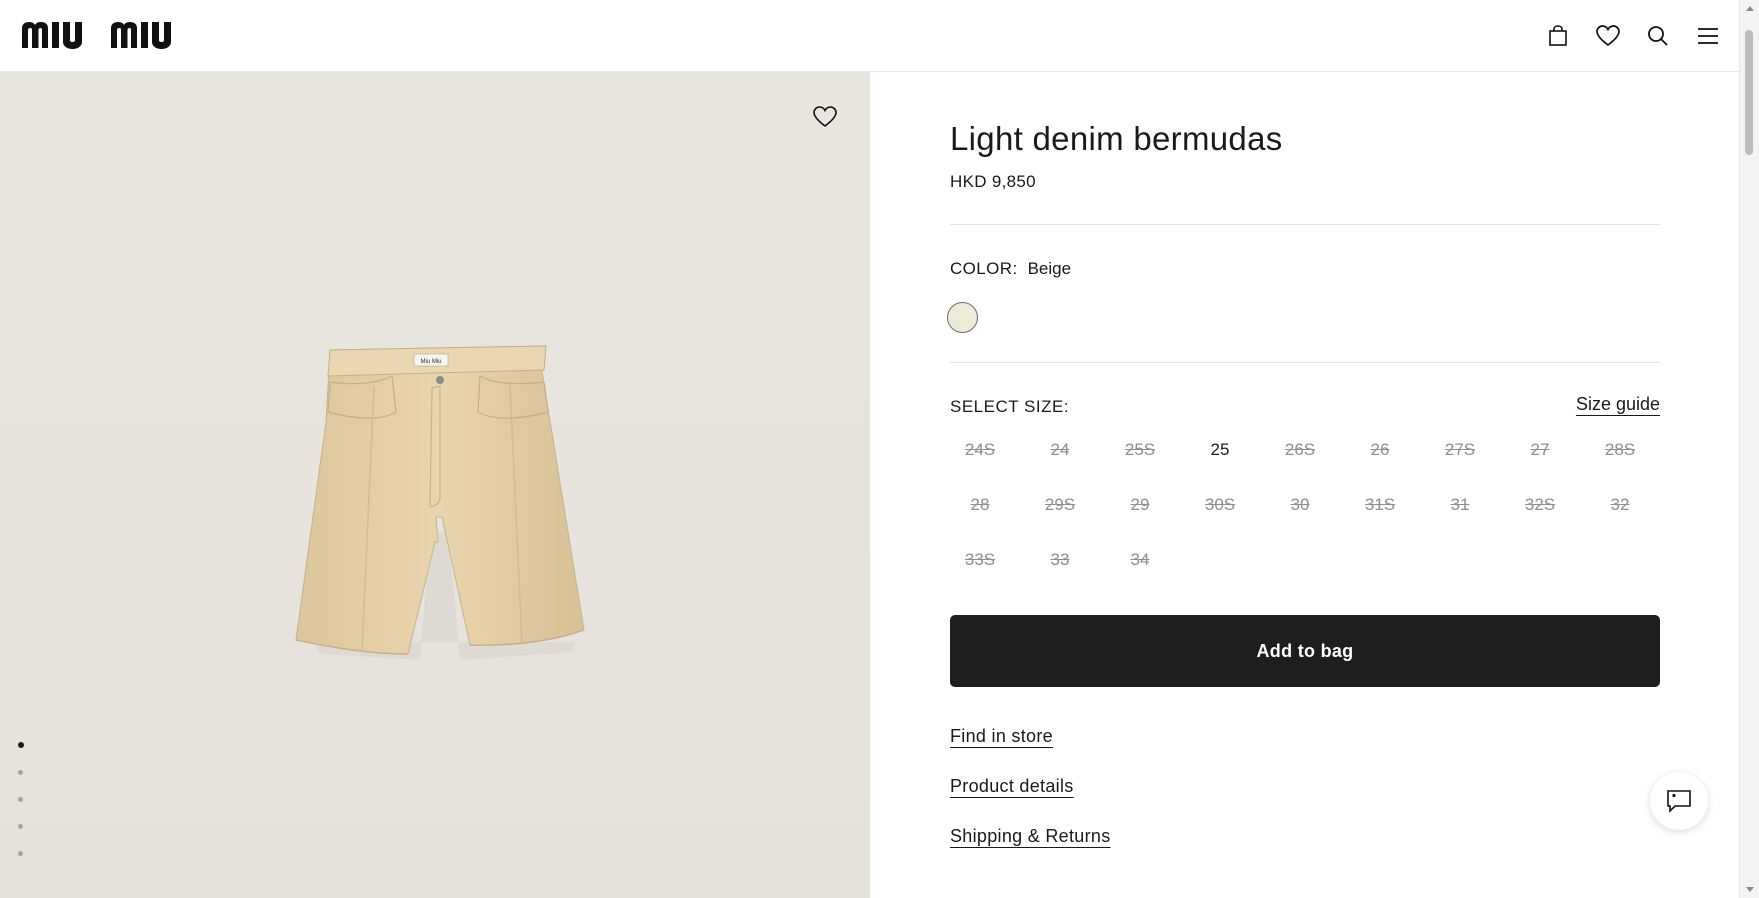 The image size is (1759, 898). What do you see at coordinates (1010, 406) in the screenshot?
I see `select-size-label: SELECT SIZE:` at bounding box center [1010, 406].